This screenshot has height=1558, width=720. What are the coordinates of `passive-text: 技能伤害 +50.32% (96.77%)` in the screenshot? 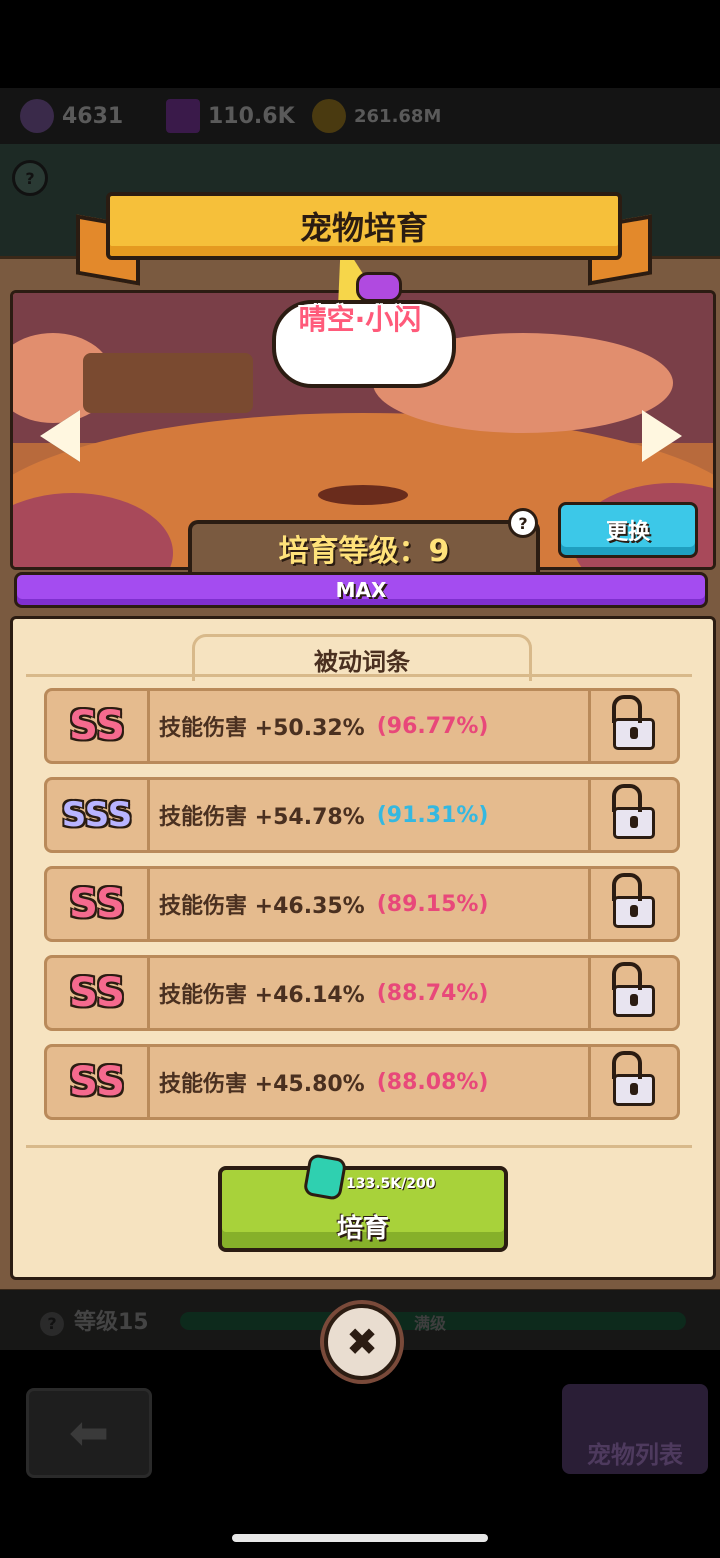 It's located at (323, 726).